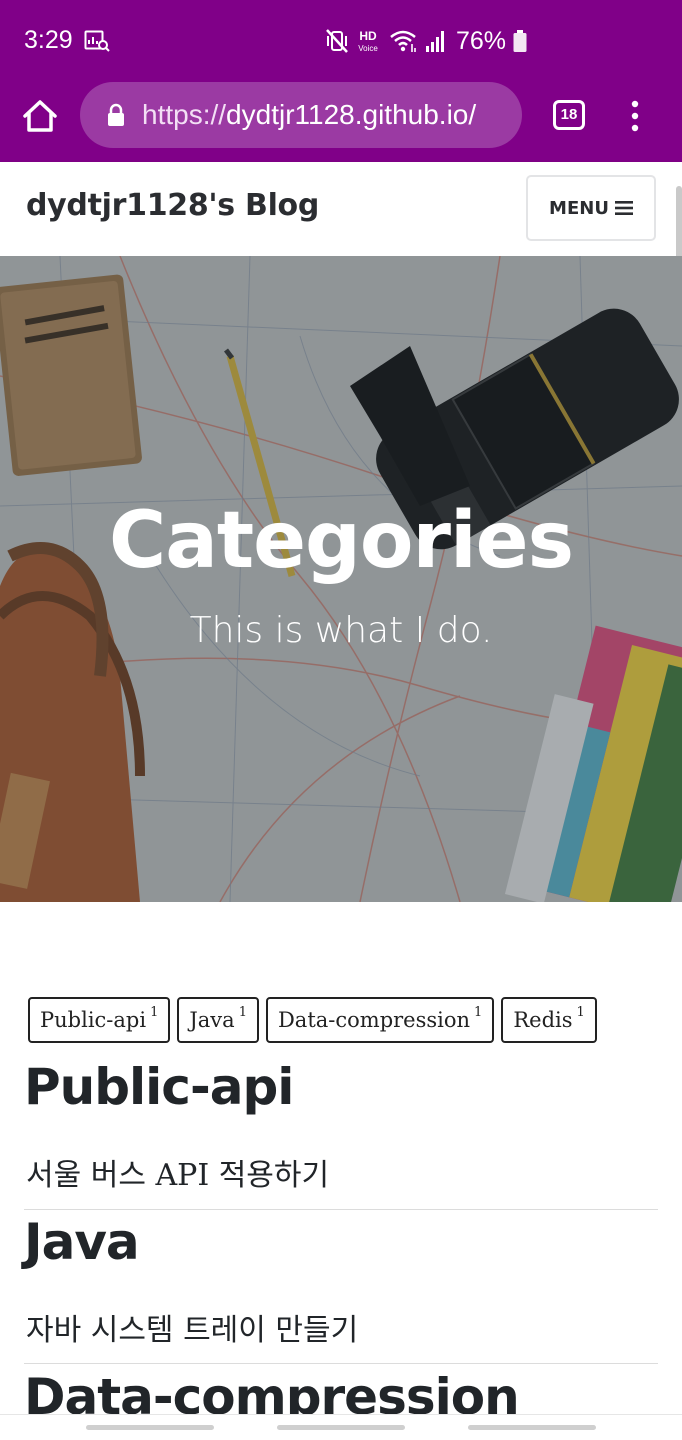 This screenshot has width=682, height=1440. I want to click on kebab-menu-icon, so click(635, 116).